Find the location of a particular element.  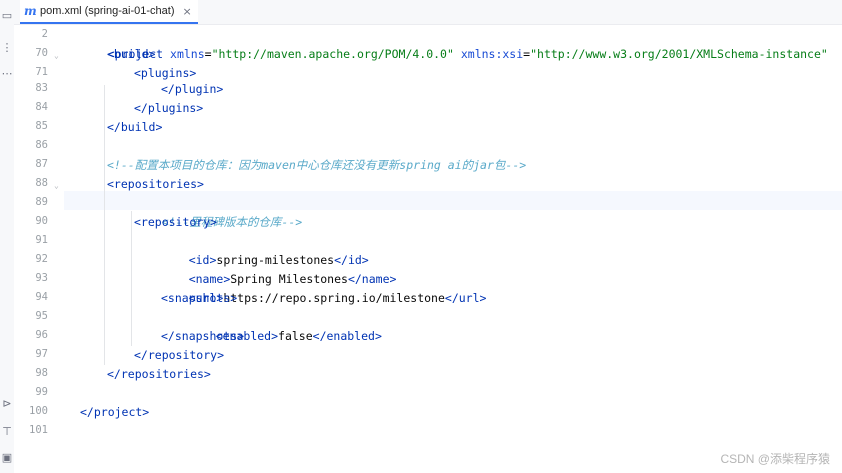

code-line: <enabled>false</enabled> is located at coordinates (285, 325).